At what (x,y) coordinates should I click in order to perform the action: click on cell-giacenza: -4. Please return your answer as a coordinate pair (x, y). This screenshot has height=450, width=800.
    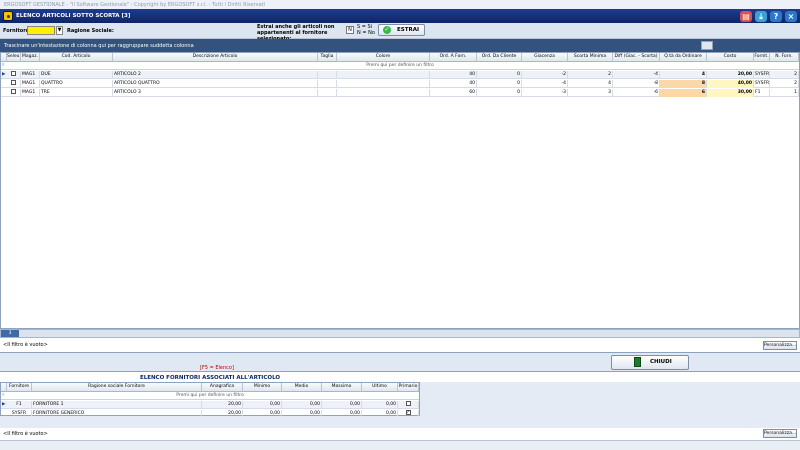
    Looking at the image, I should click on (545, 84).